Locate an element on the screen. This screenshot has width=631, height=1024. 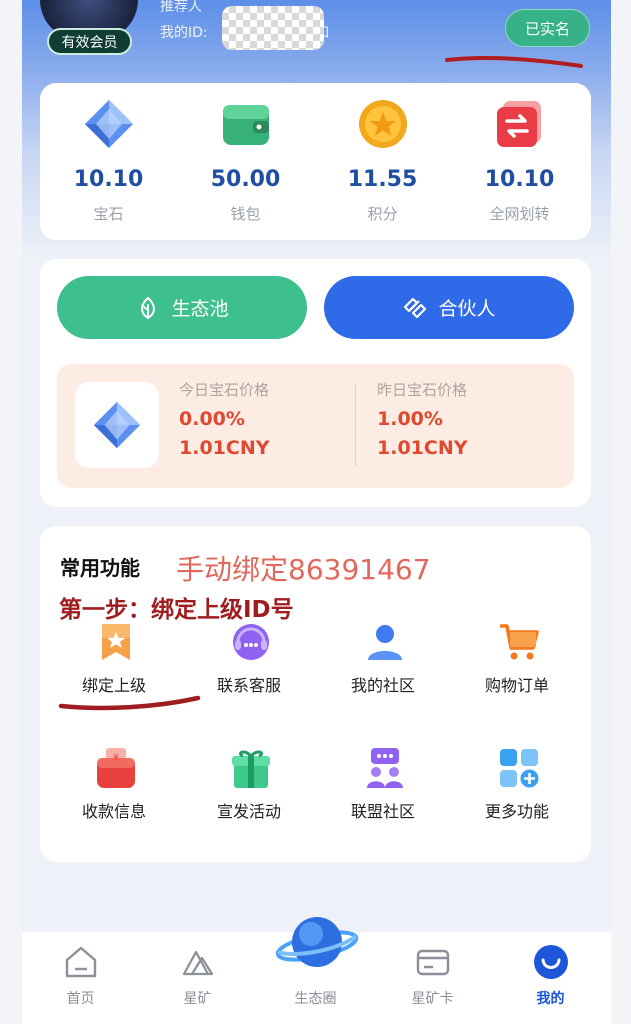
member-badge: 有效会员 is located at coordinates (89, 41).